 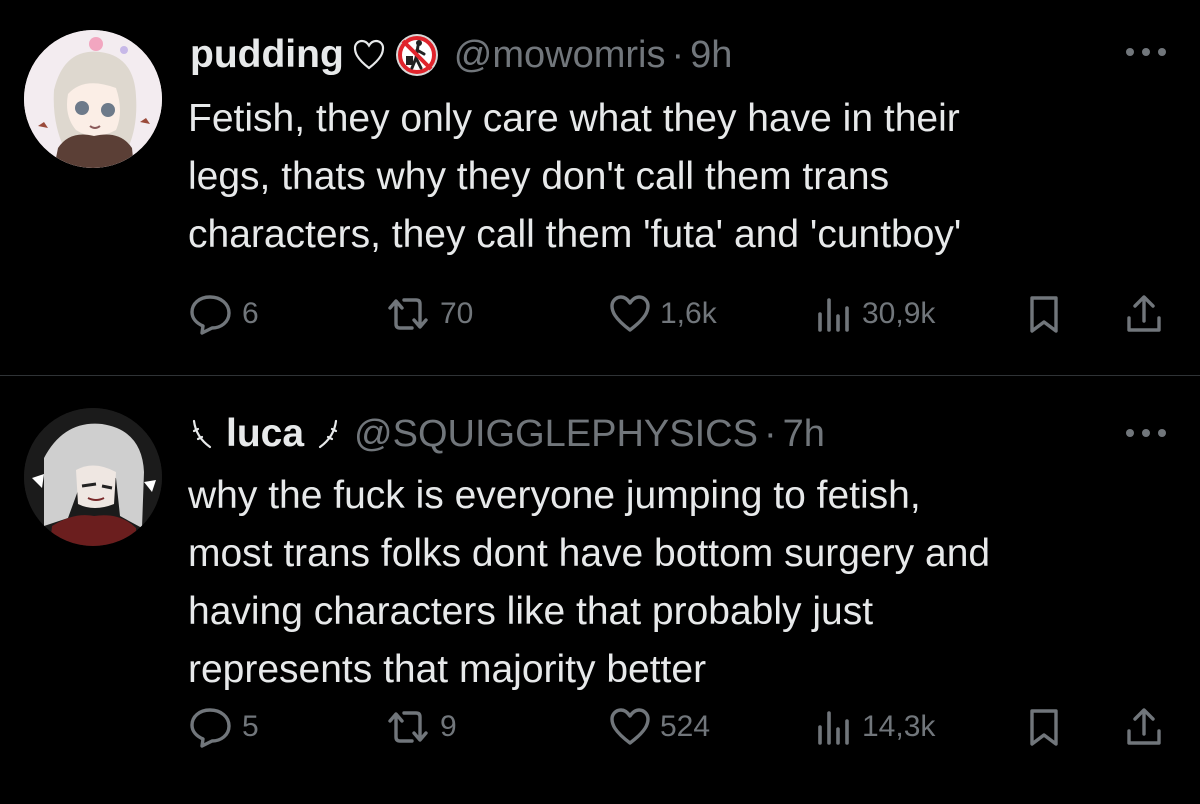 What do you see at coordinates (804, 434) in the screenshot?
I see `timestamp: 7h` at bounding box center [804, 434].